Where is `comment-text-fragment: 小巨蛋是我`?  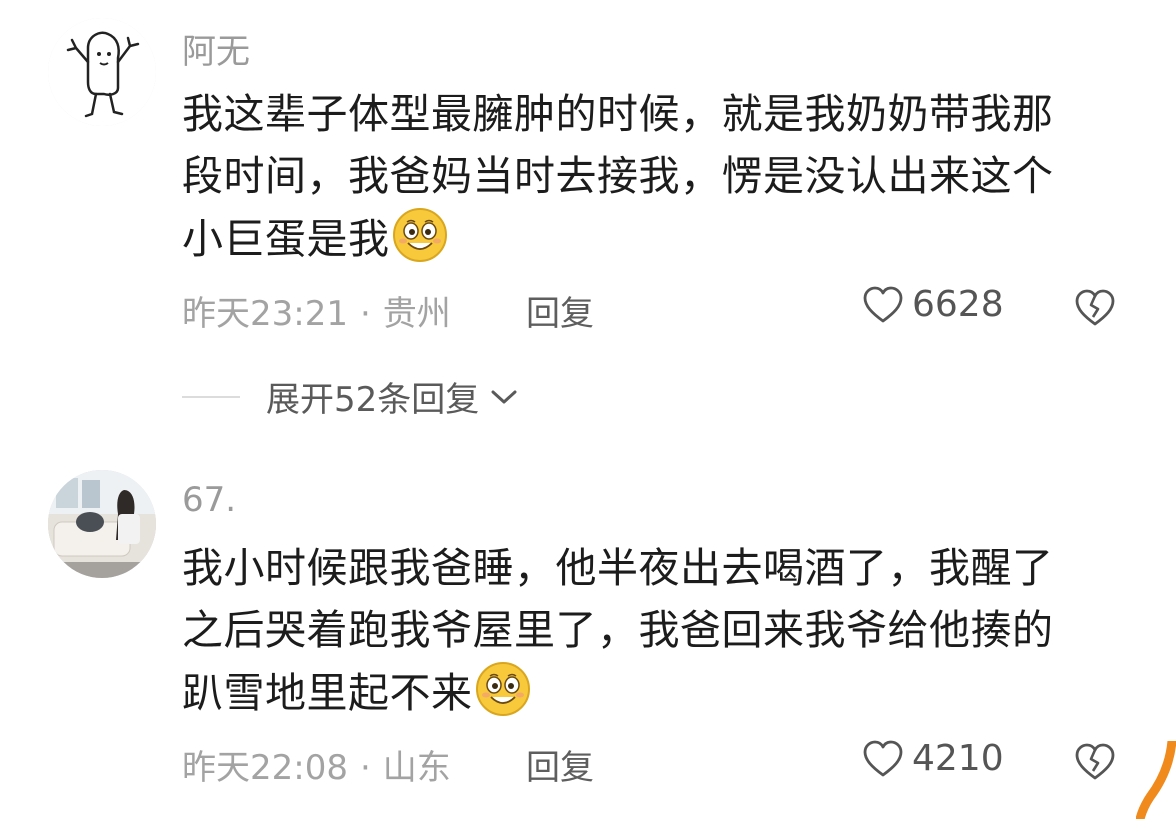 comment-text-fragment: 小巨蛋是我 is located at coordinates (286, 239).